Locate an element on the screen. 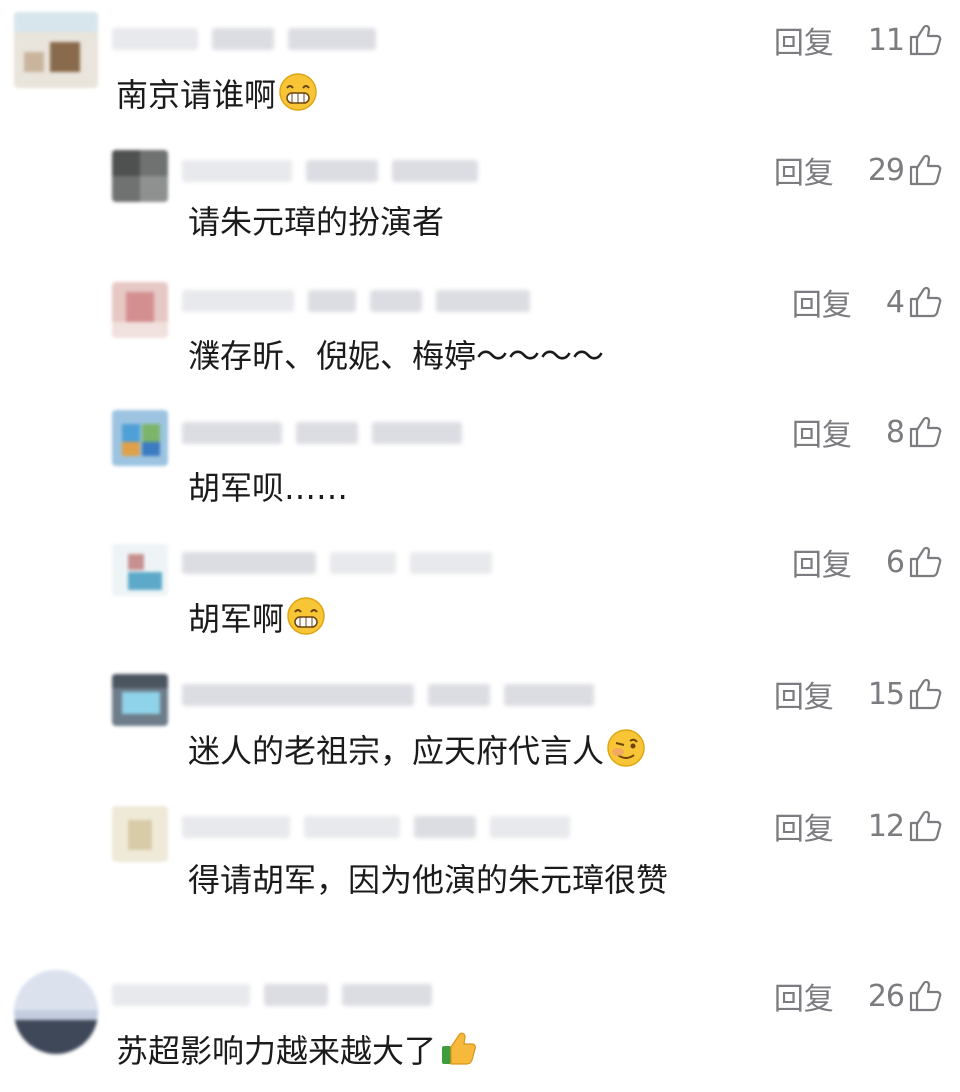 Image resolution: width=960 pixels, height=1092 pixels. comment-text: 请朱元璋的扮演者 is located at coordinates (316, 222).